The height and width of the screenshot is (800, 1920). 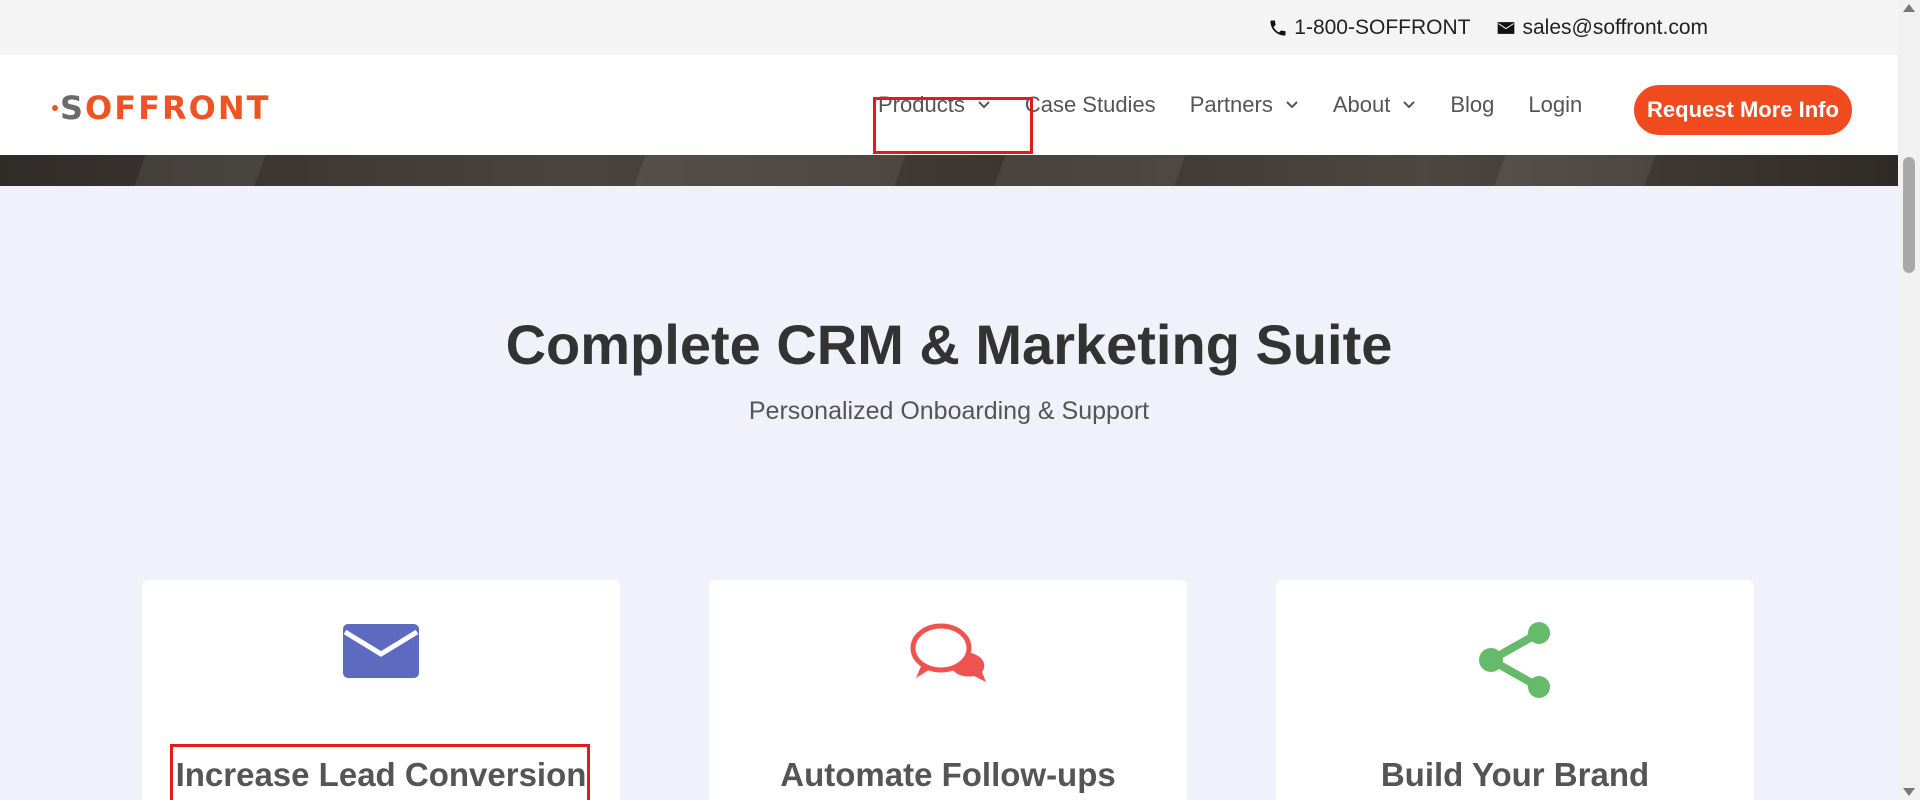 I want to click on nav-item-login: Login, so click(x=1555, y=105).